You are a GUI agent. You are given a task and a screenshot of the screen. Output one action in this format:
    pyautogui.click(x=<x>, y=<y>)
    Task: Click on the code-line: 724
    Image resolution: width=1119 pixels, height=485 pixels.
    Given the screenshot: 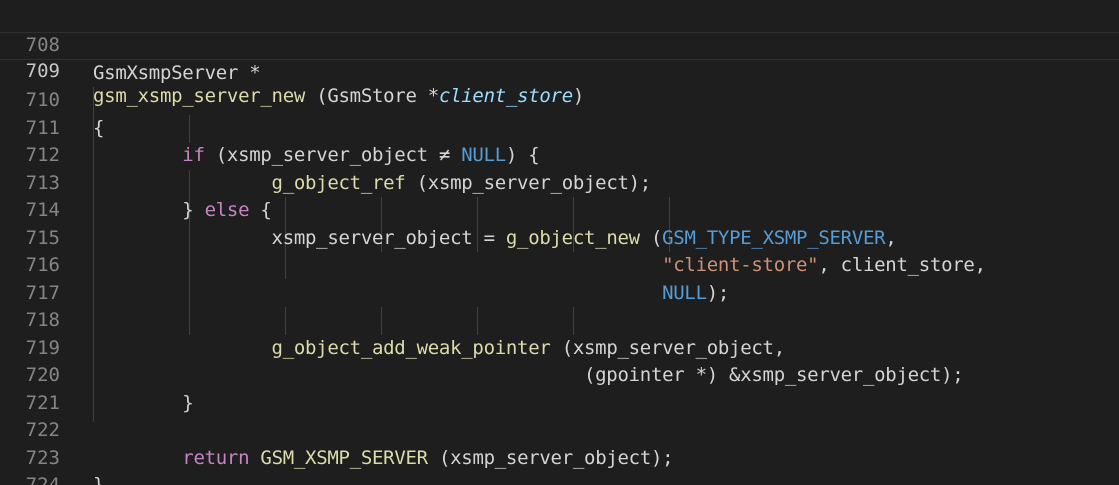 What is the action you would take?
    pyautogui.click(x=559, y=465)
    